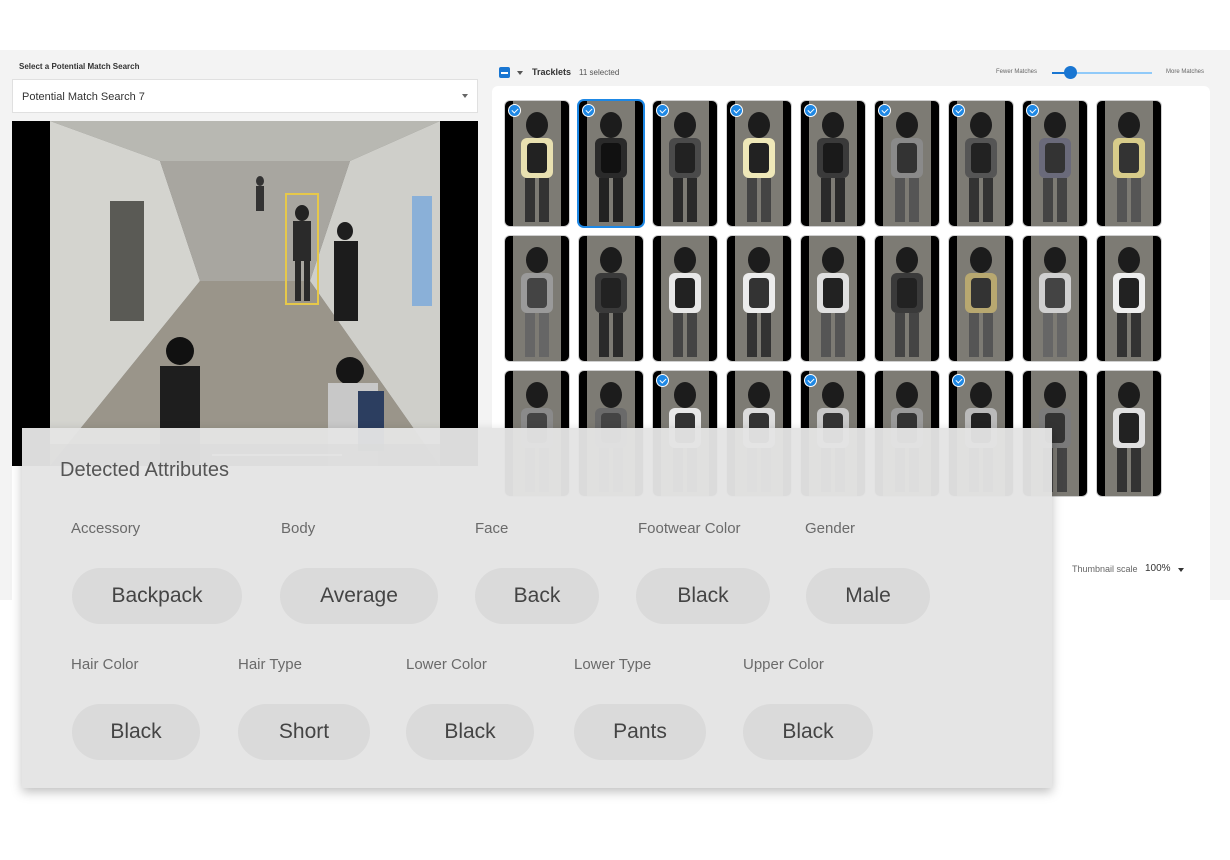 The width and height of the screenshot is (1230, 860). What do you see at coordinates (144, 470) in the screenshot?
I see `attributes-title: Detected Attributes` at bounding box center [144, 470].